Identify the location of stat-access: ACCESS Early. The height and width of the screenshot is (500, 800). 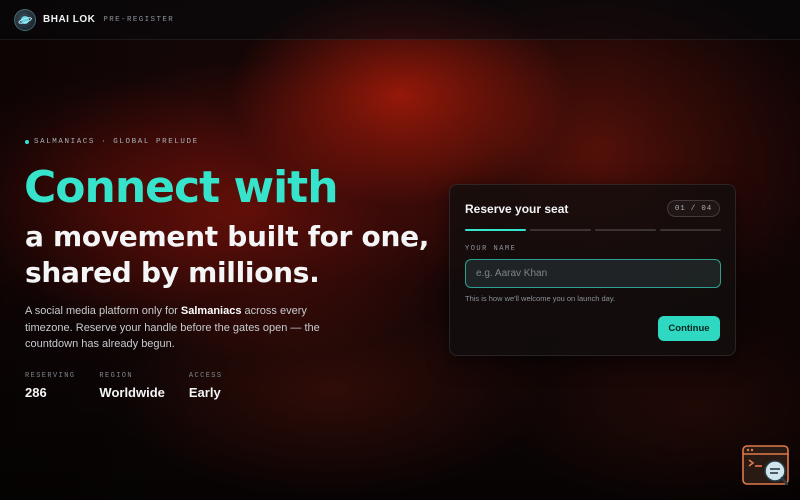
(206, 386).